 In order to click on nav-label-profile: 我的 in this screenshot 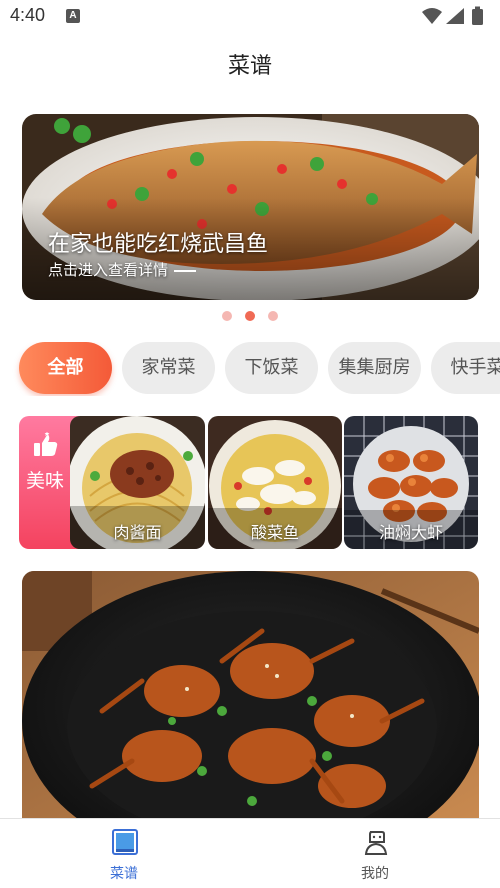, I will do `click(375, 874)`.